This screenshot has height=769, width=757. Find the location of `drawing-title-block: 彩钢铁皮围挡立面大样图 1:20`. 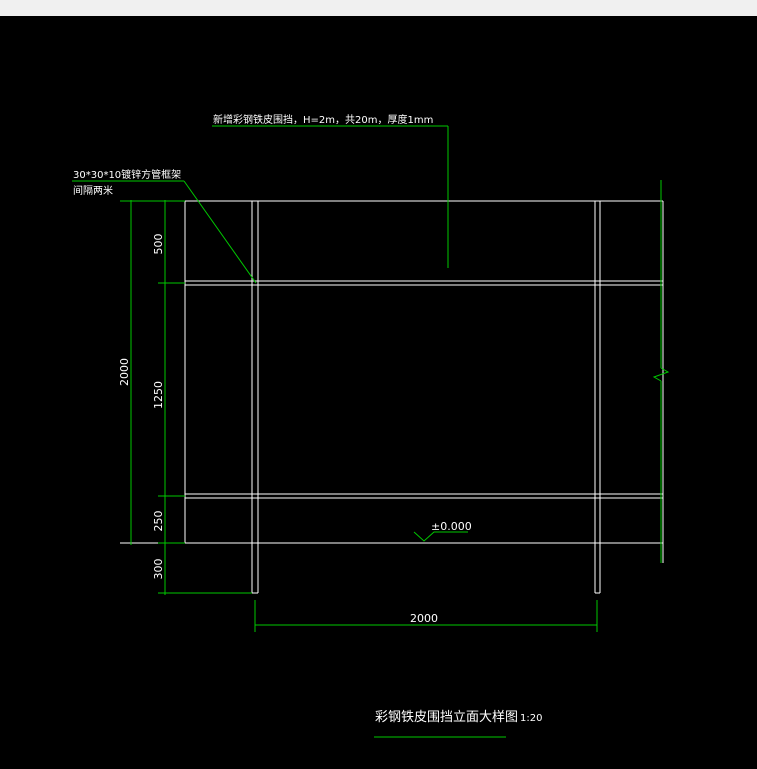

drawing-title-block: 彩钢铁皮围挡立面大样图 1:20 is located at coordinates (458, 724).